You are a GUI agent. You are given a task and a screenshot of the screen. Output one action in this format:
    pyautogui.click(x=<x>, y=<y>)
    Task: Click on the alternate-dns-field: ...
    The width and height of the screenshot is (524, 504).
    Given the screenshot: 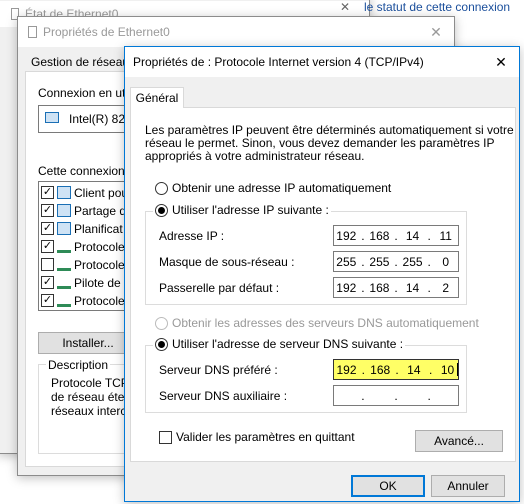 What is the action you would take?
    pyautogui.click(x=396, y=395)
    